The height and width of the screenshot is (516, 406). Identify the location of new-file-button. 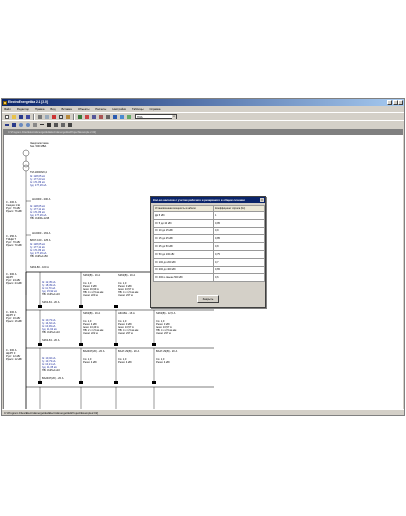
(7, 117).